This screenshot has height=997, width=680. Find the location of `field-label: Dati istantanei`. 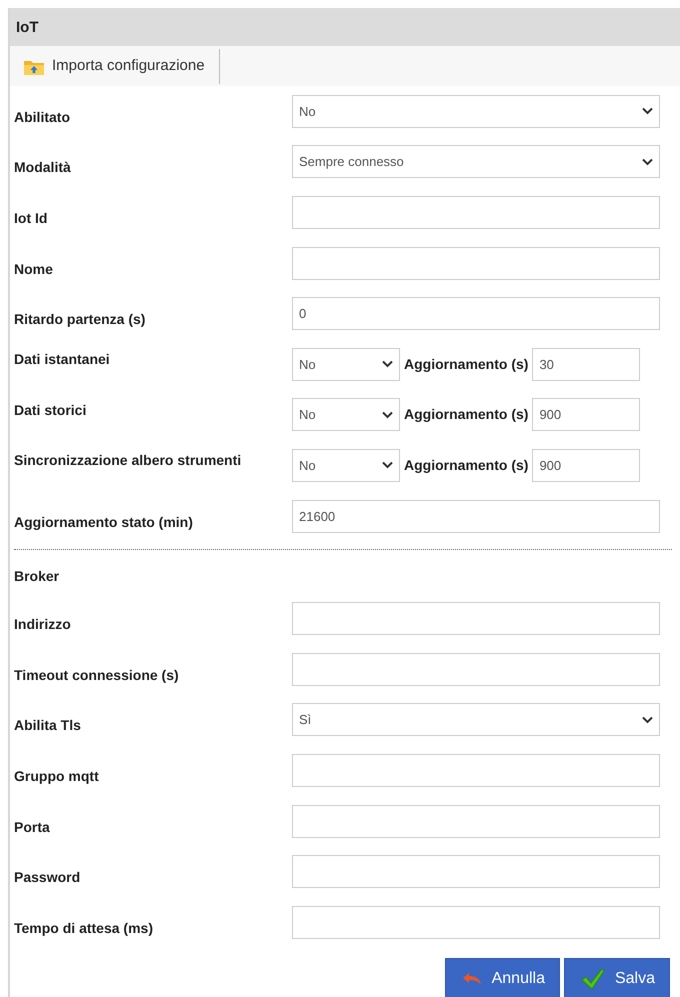

field-label: Dati istantanei is located at coordinates (62, 359).